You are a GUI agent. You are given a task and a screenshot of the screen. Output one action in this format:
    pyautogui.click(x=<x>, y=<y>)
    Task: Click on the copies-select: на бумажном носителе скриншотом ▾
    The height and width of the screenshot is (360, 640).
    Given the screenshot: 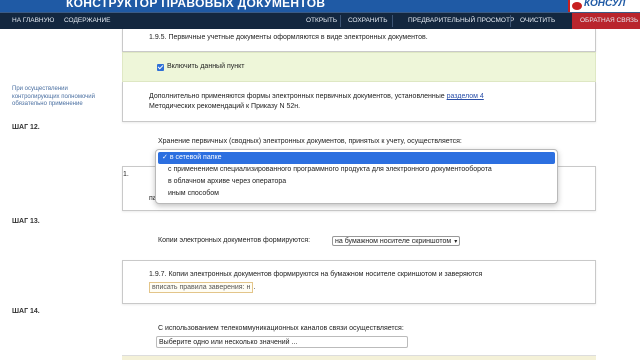 What is the action you would take?
    pyautogui.click(x=396, y=241)
    